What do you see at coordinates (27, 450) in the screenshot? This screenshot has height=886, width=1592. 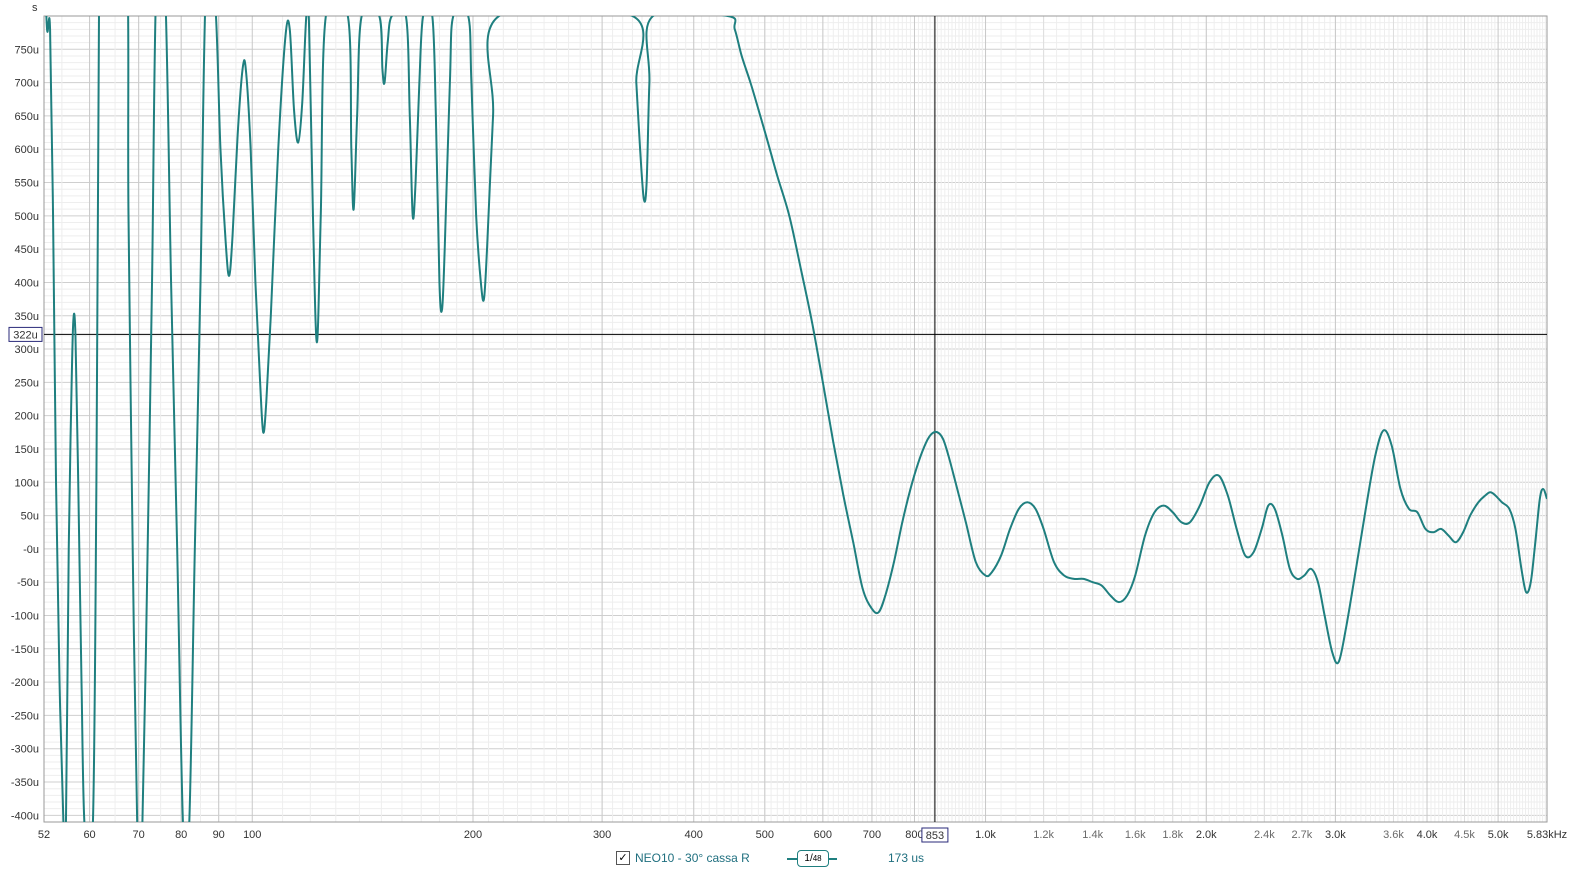 I see `y-tick-label: 150u` at bounding box center [27, 450].